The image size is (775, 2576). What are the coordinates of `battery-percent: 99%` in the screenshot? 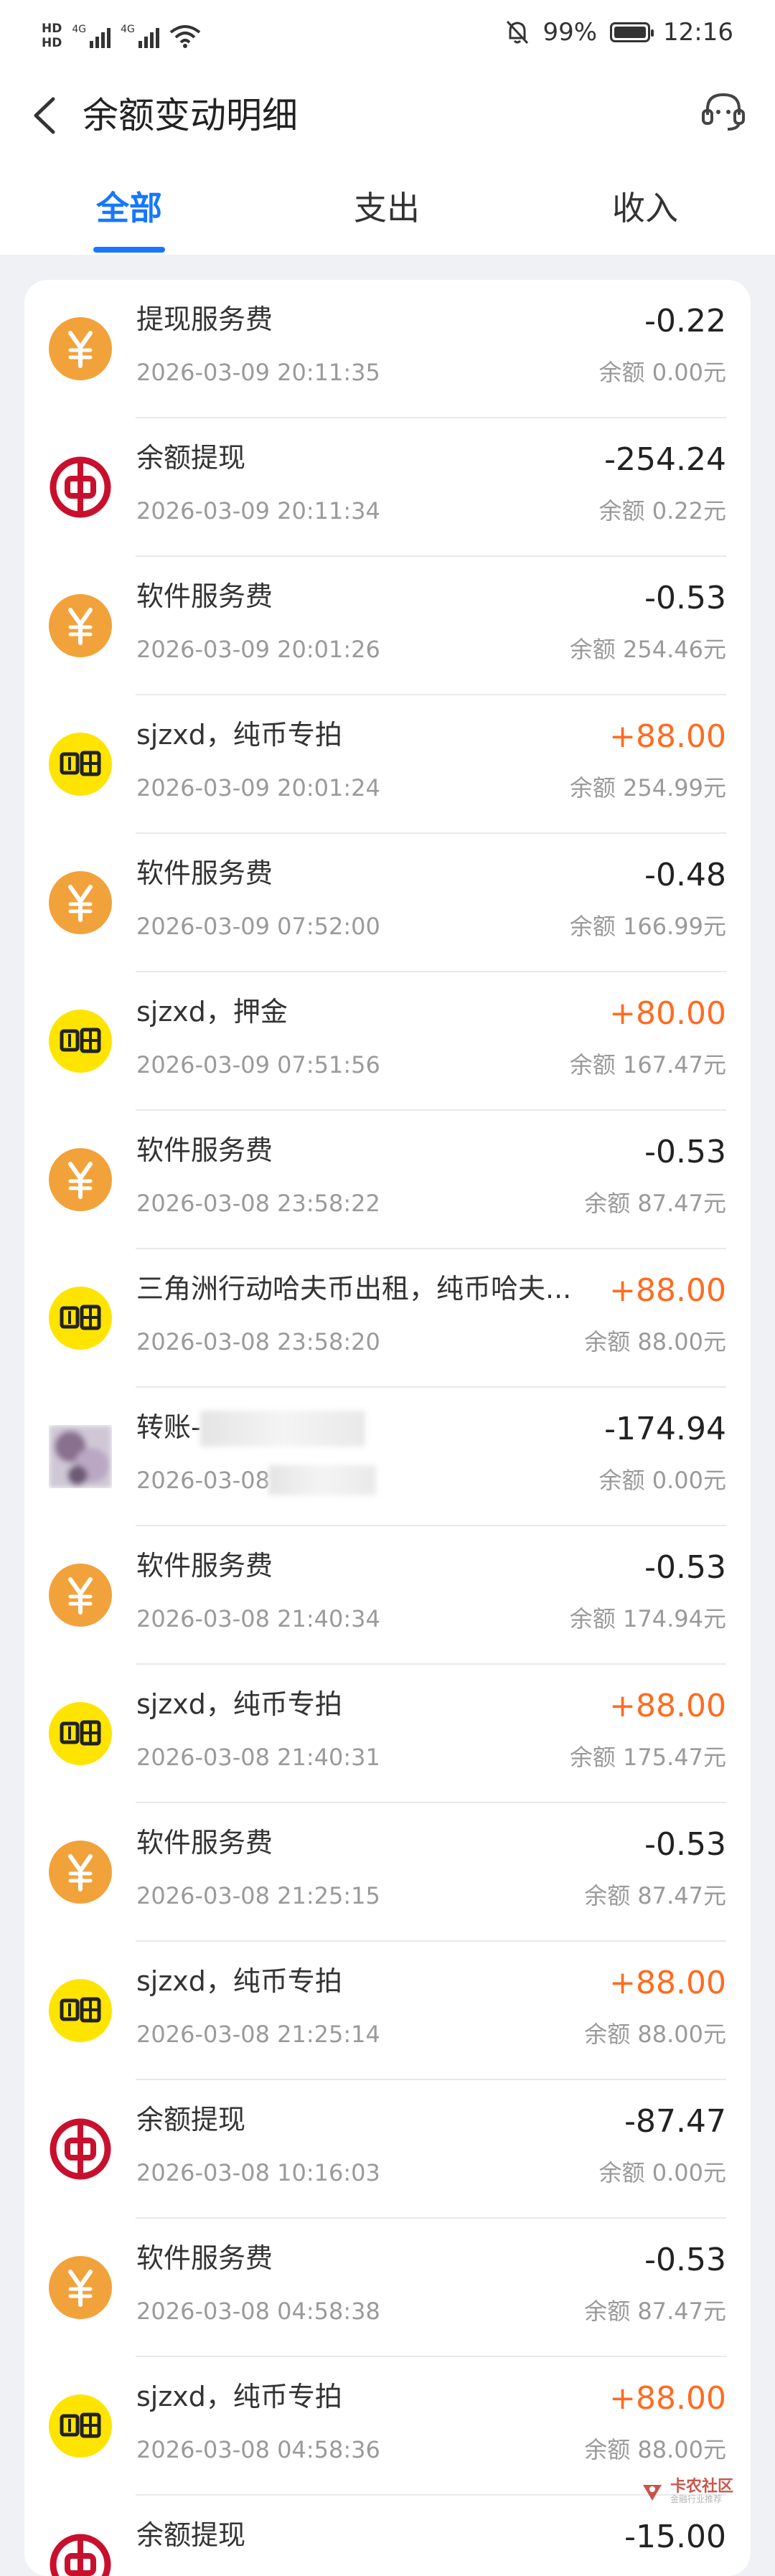 It's located at (570, 32).